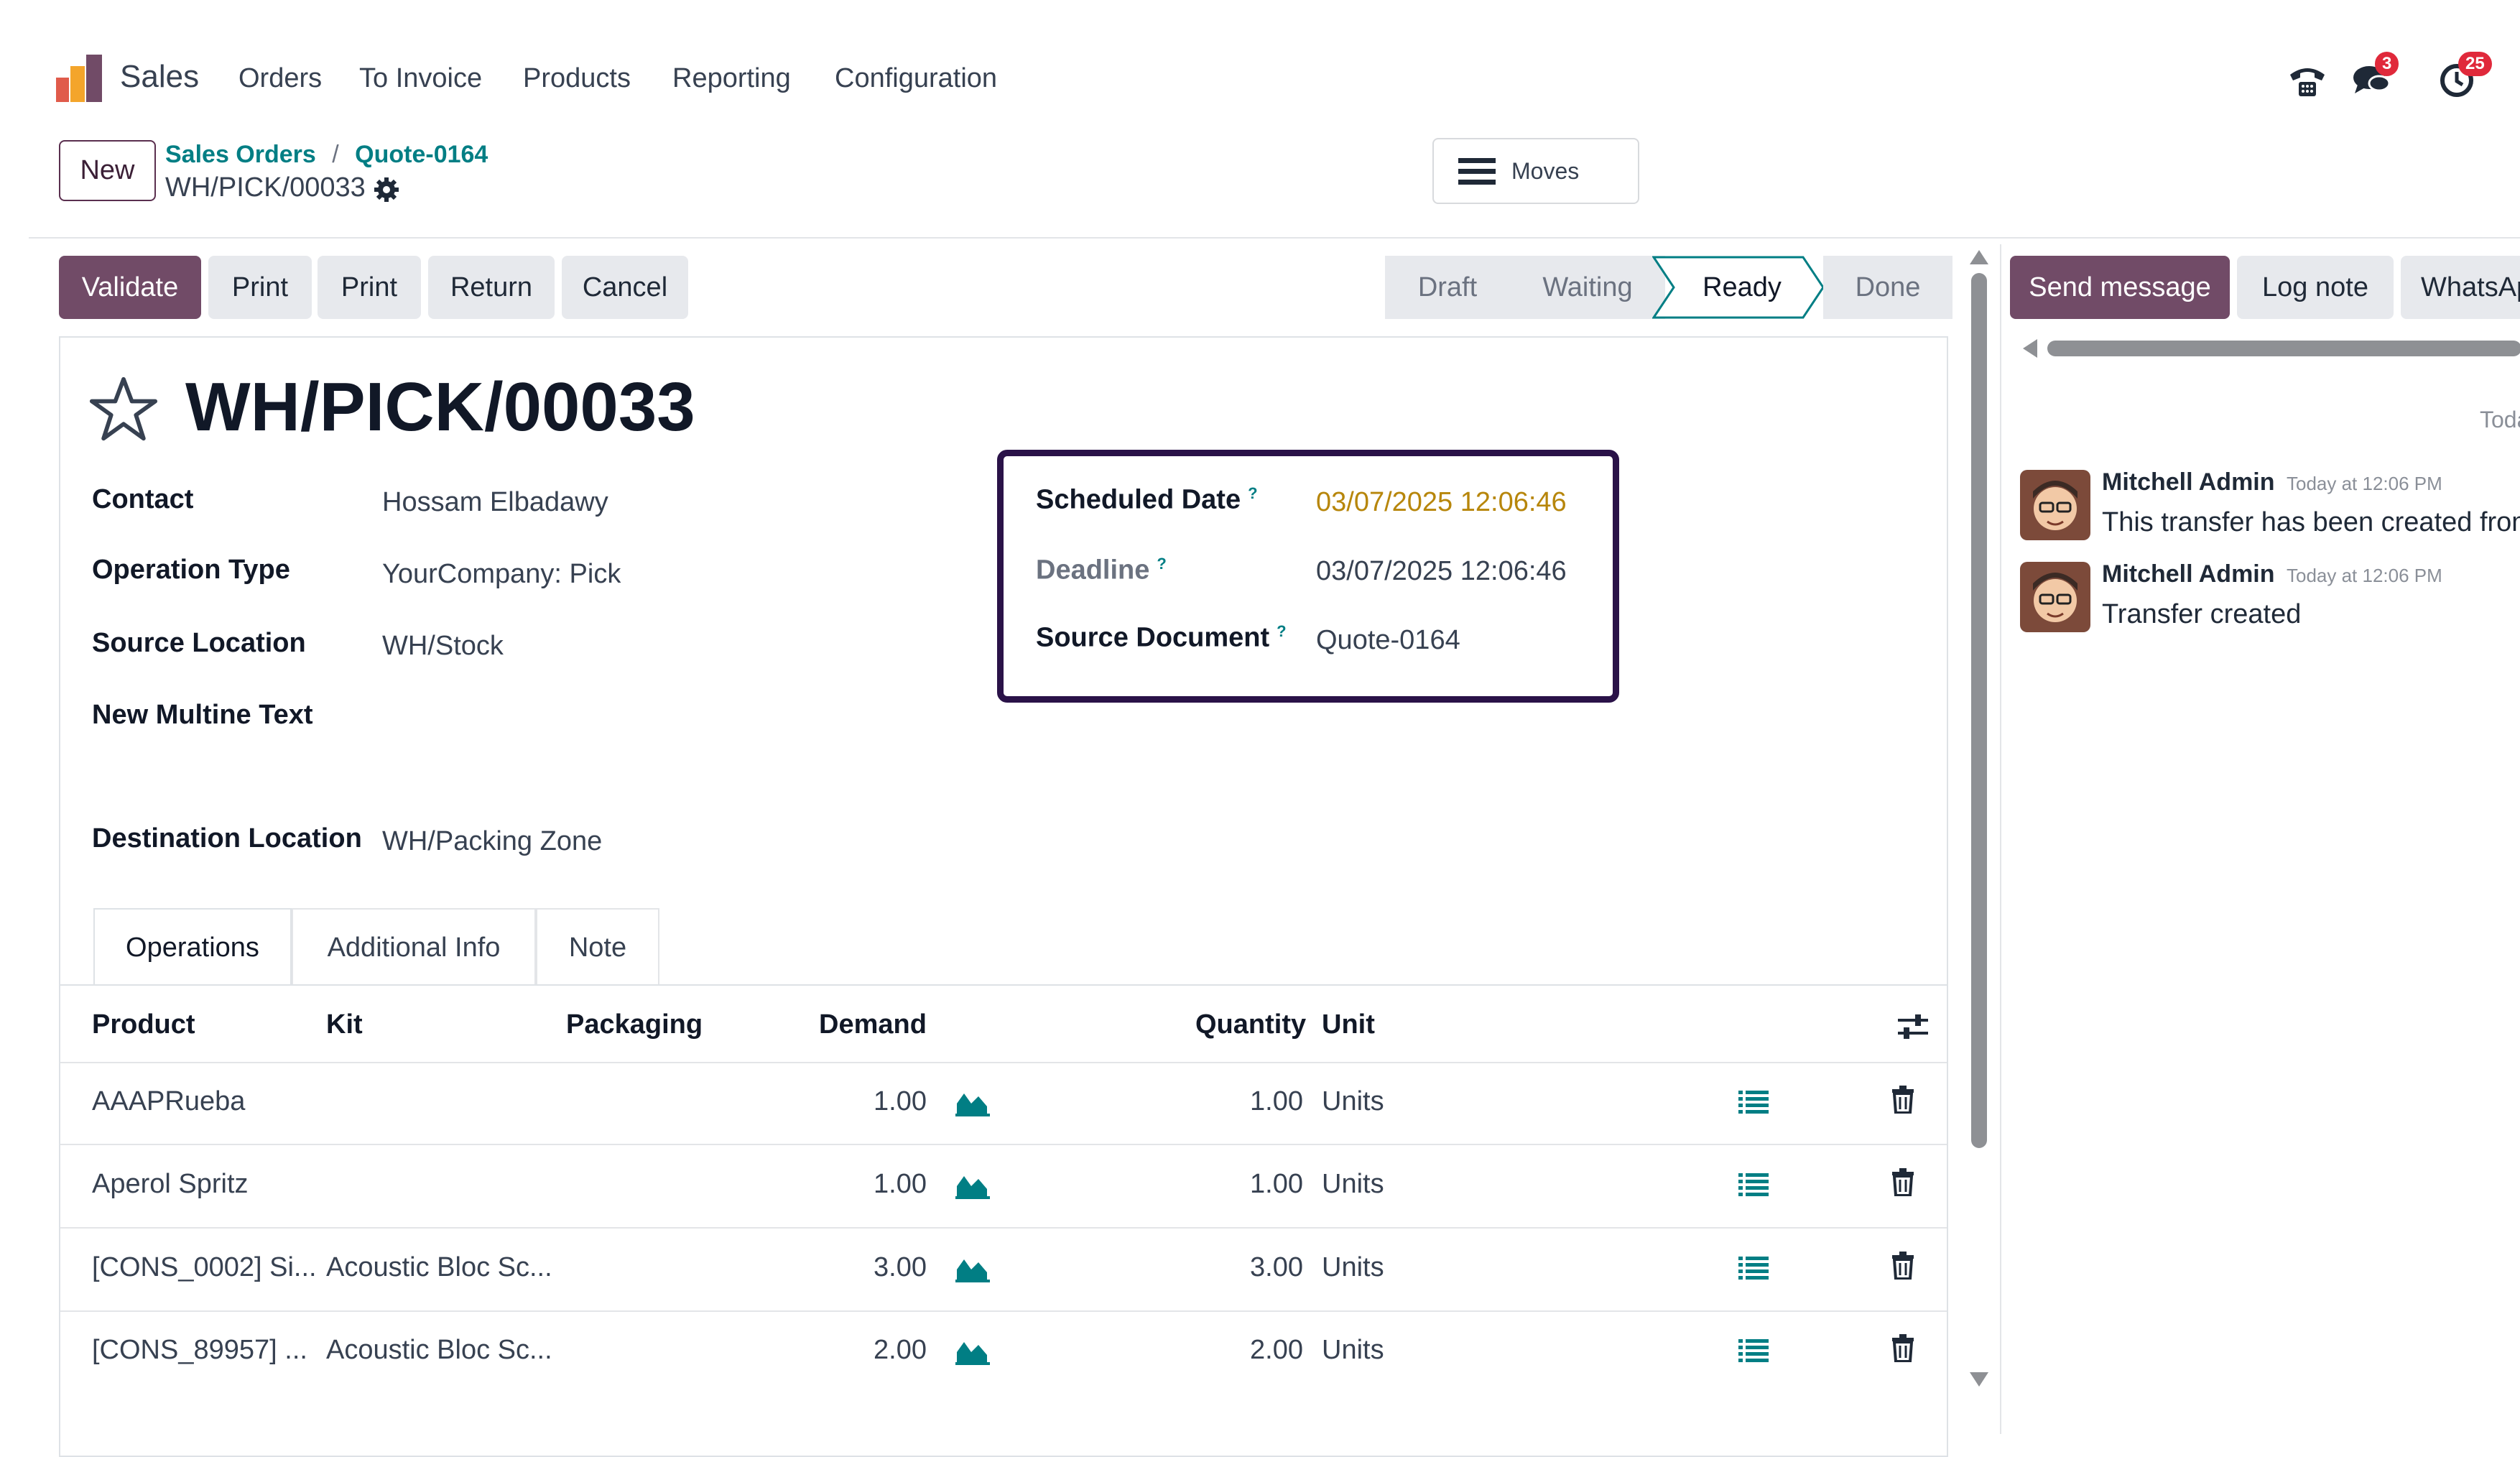 This screenshot has width=2520, height=1457. What do you see at coordinates (492, 841) in the screenshot?
I see `destination-location-value: WH/Packing Zone` at bounding box center [492, 841].